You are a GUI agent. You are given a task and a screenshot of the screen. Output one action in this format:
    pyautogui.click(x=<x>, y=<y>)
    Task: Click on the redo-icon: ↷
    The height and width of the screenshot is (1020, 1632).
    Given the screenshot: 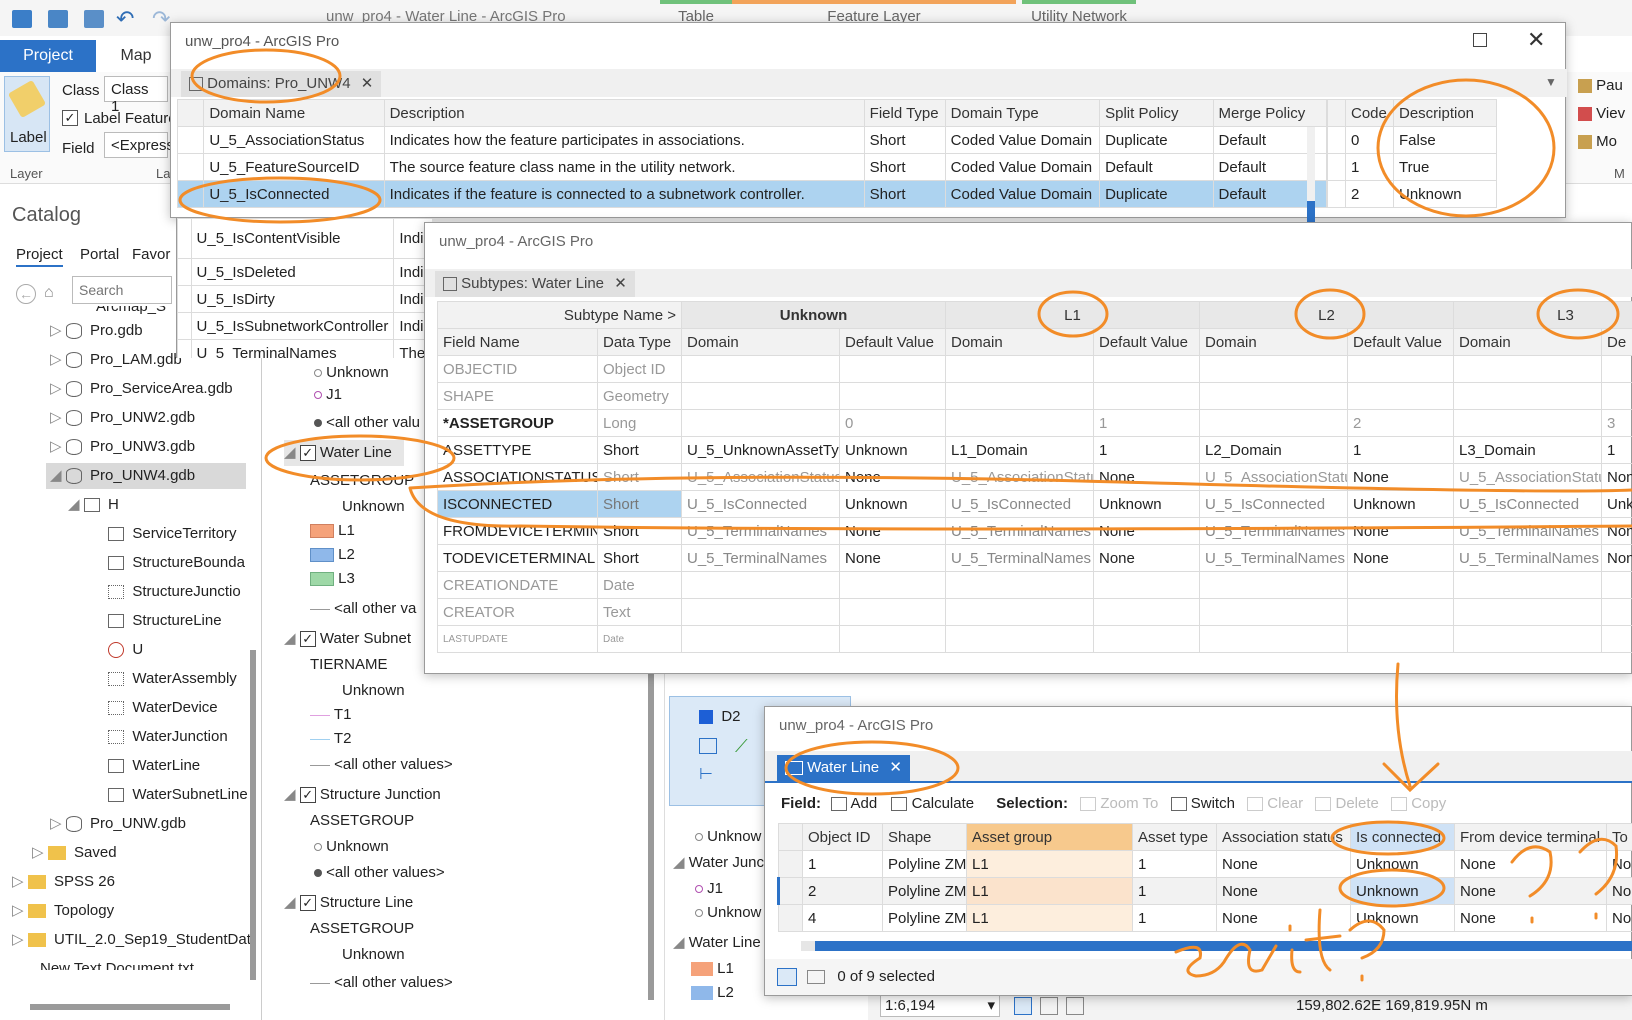 What is the action you would take?
    pyautogui.click(x=161, y=19)
    